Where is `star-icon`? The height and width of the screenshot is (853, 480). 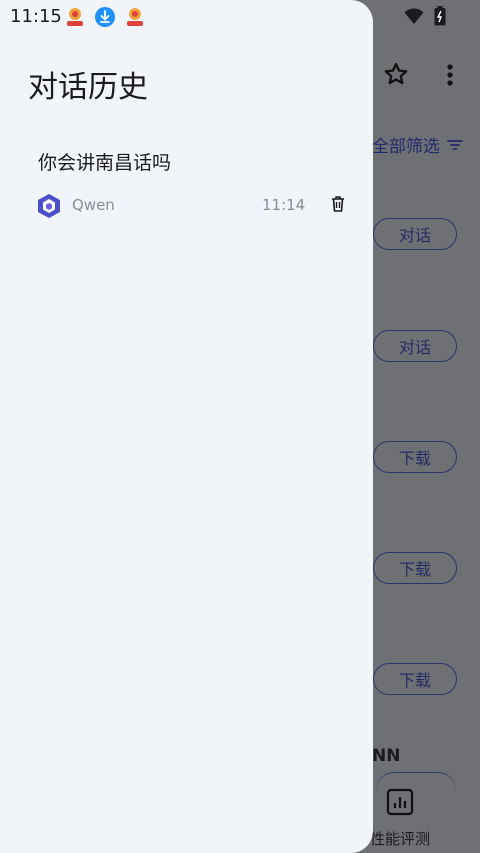
star-icon is located at coordinates (396, 74).